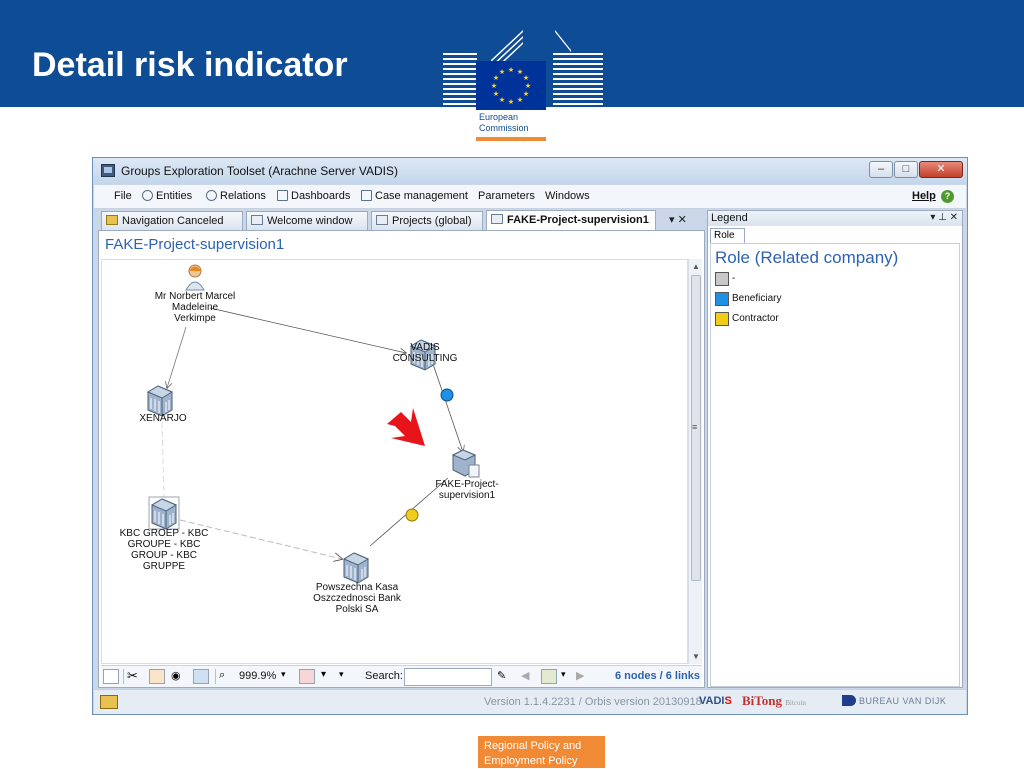 The height and width of the screenshot is (769, 1024). Describe the element at coordinates (529, 676) in the screenshot. I see `previous-icon: ◀` at that location.